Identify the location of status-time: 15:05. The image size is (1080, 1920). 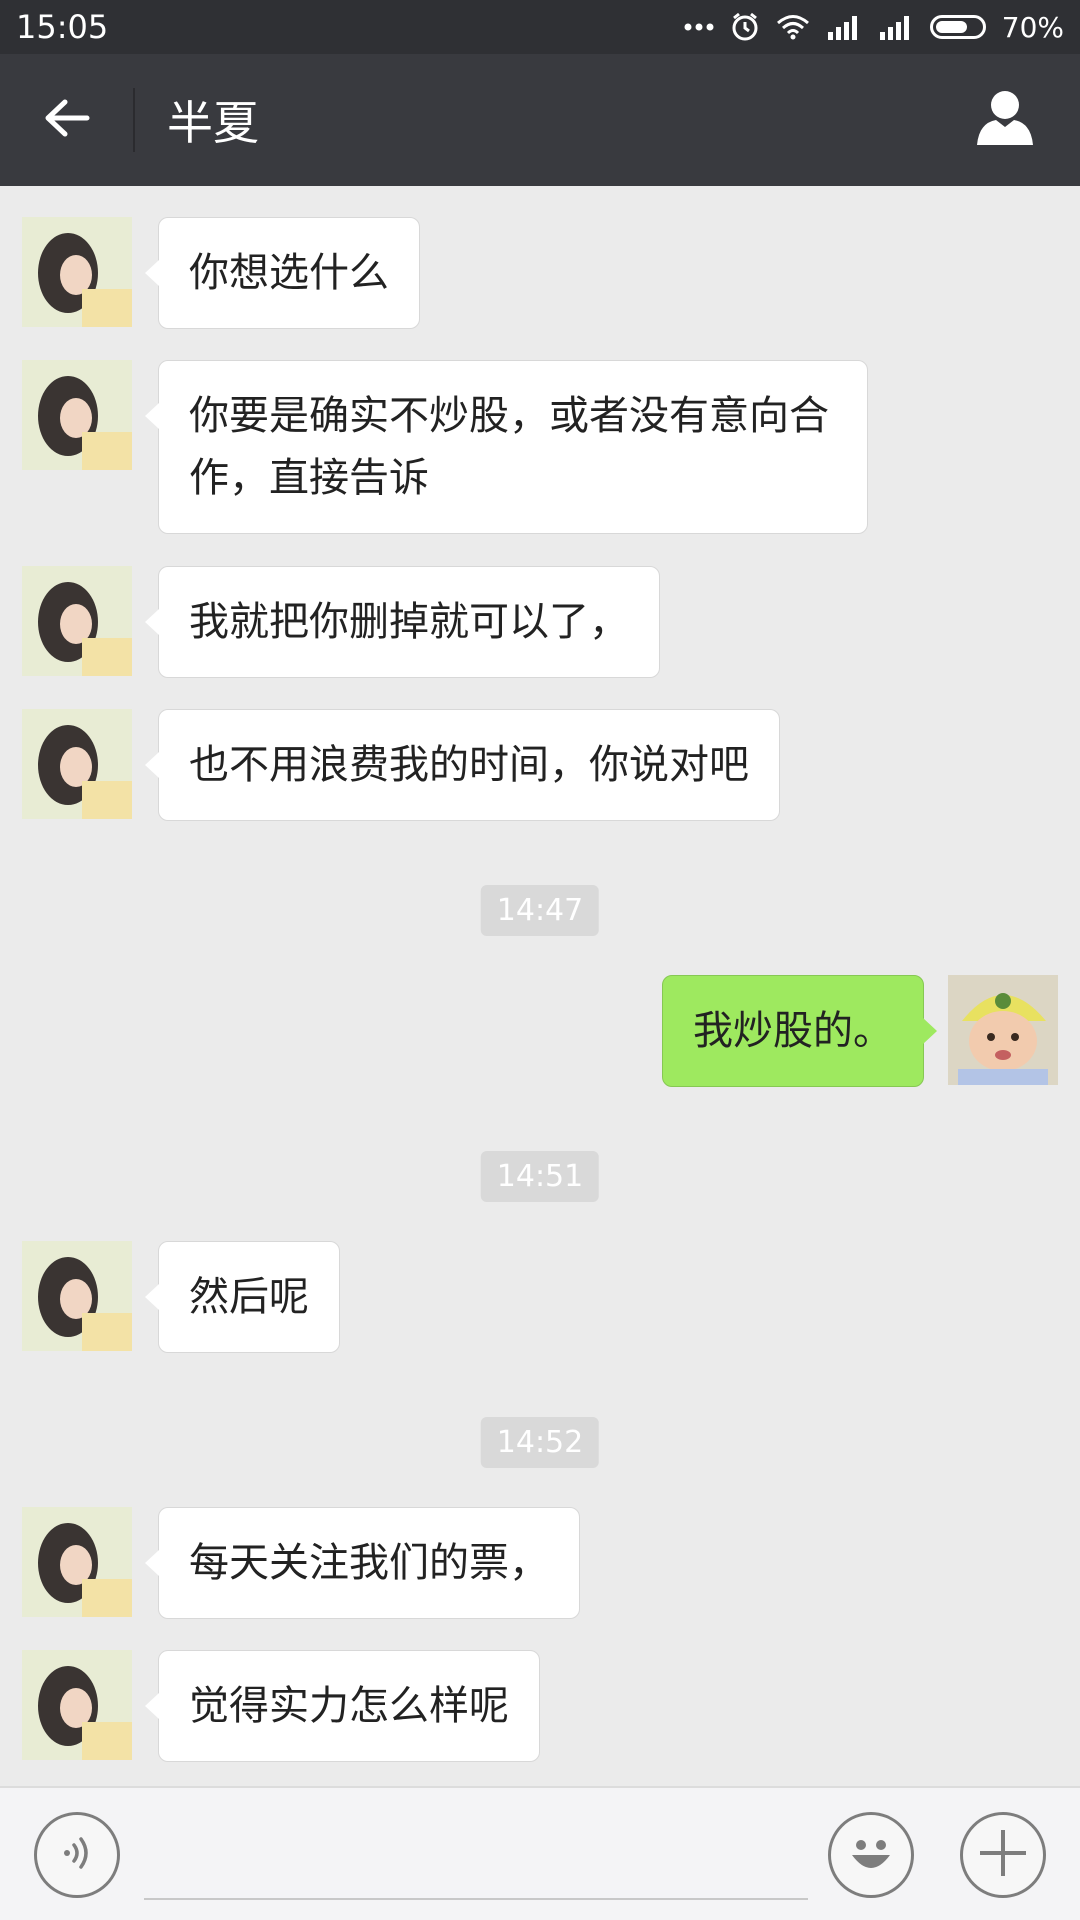
(62, 27).